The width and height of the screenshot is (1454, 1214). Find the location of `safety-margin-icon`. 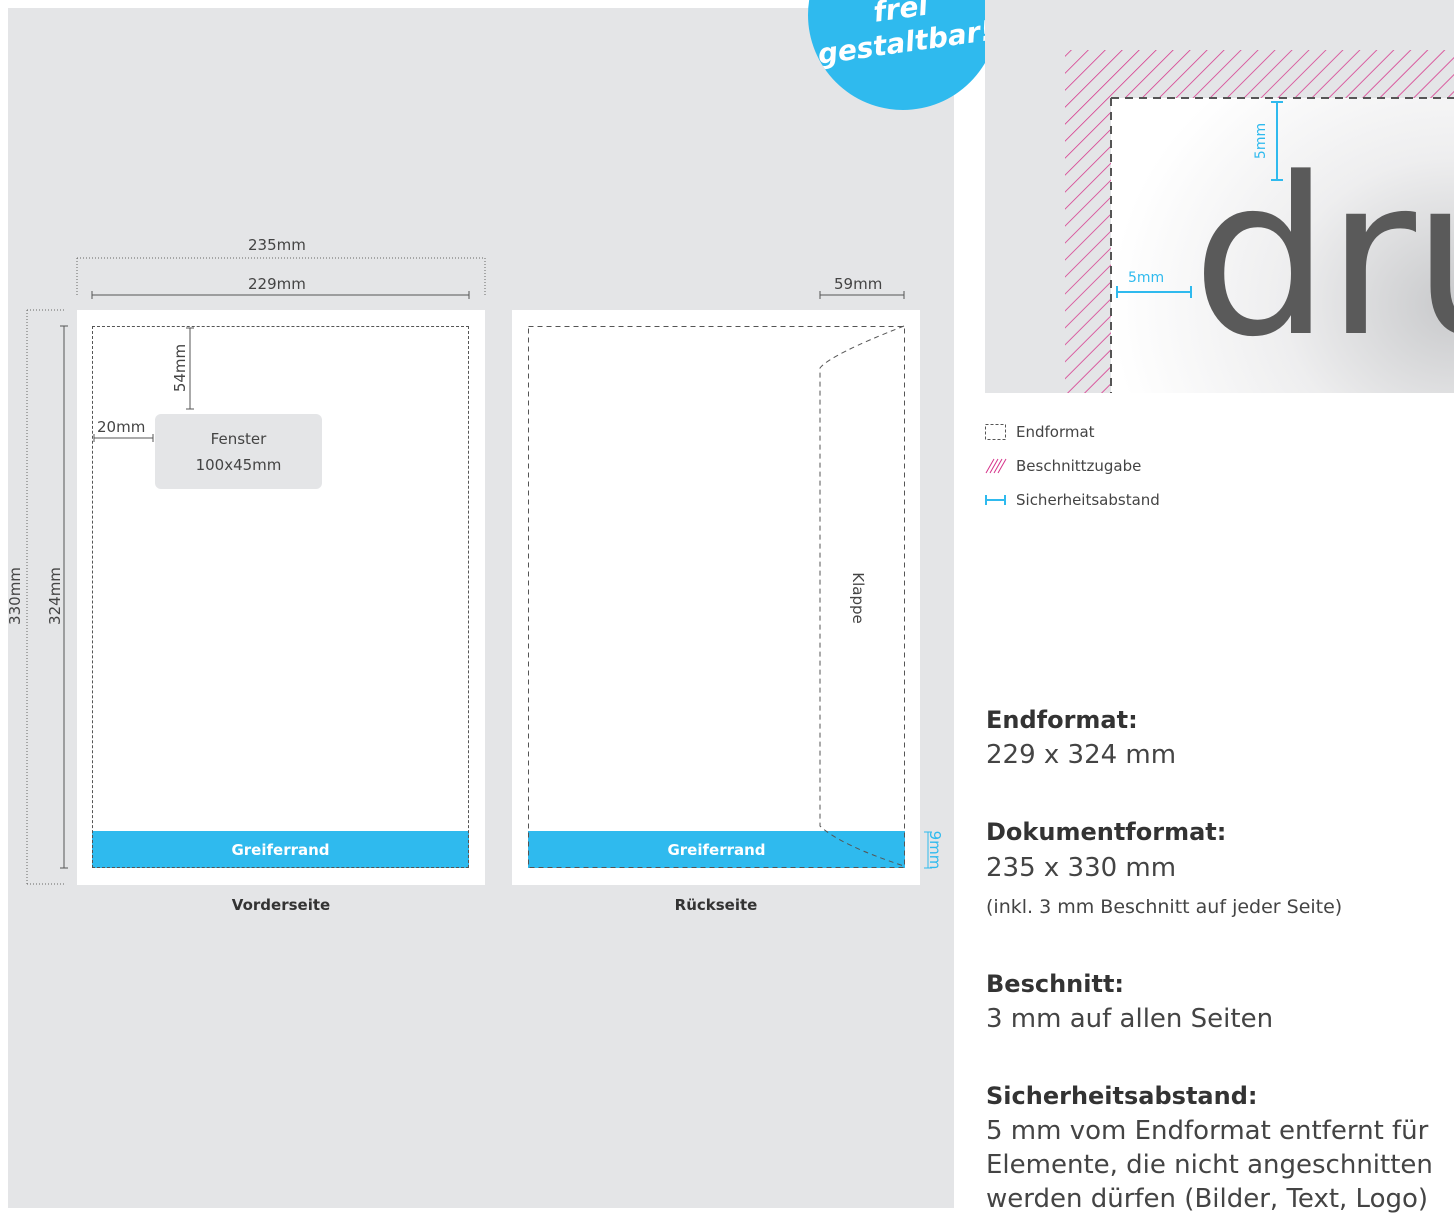

safety-margin-icon is located at coordinates (995, 500).